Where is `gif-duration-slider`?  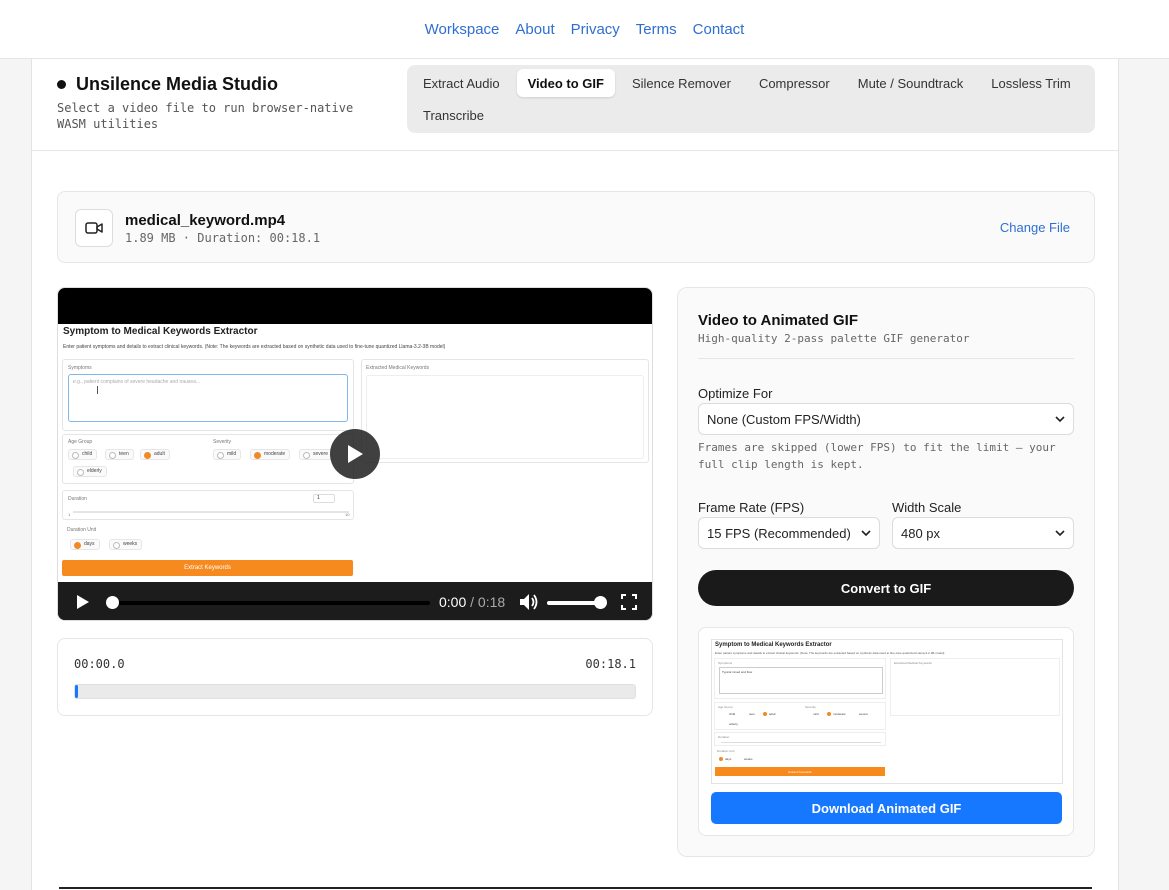
gif-duration-slider is located at coordinates (801, 742).